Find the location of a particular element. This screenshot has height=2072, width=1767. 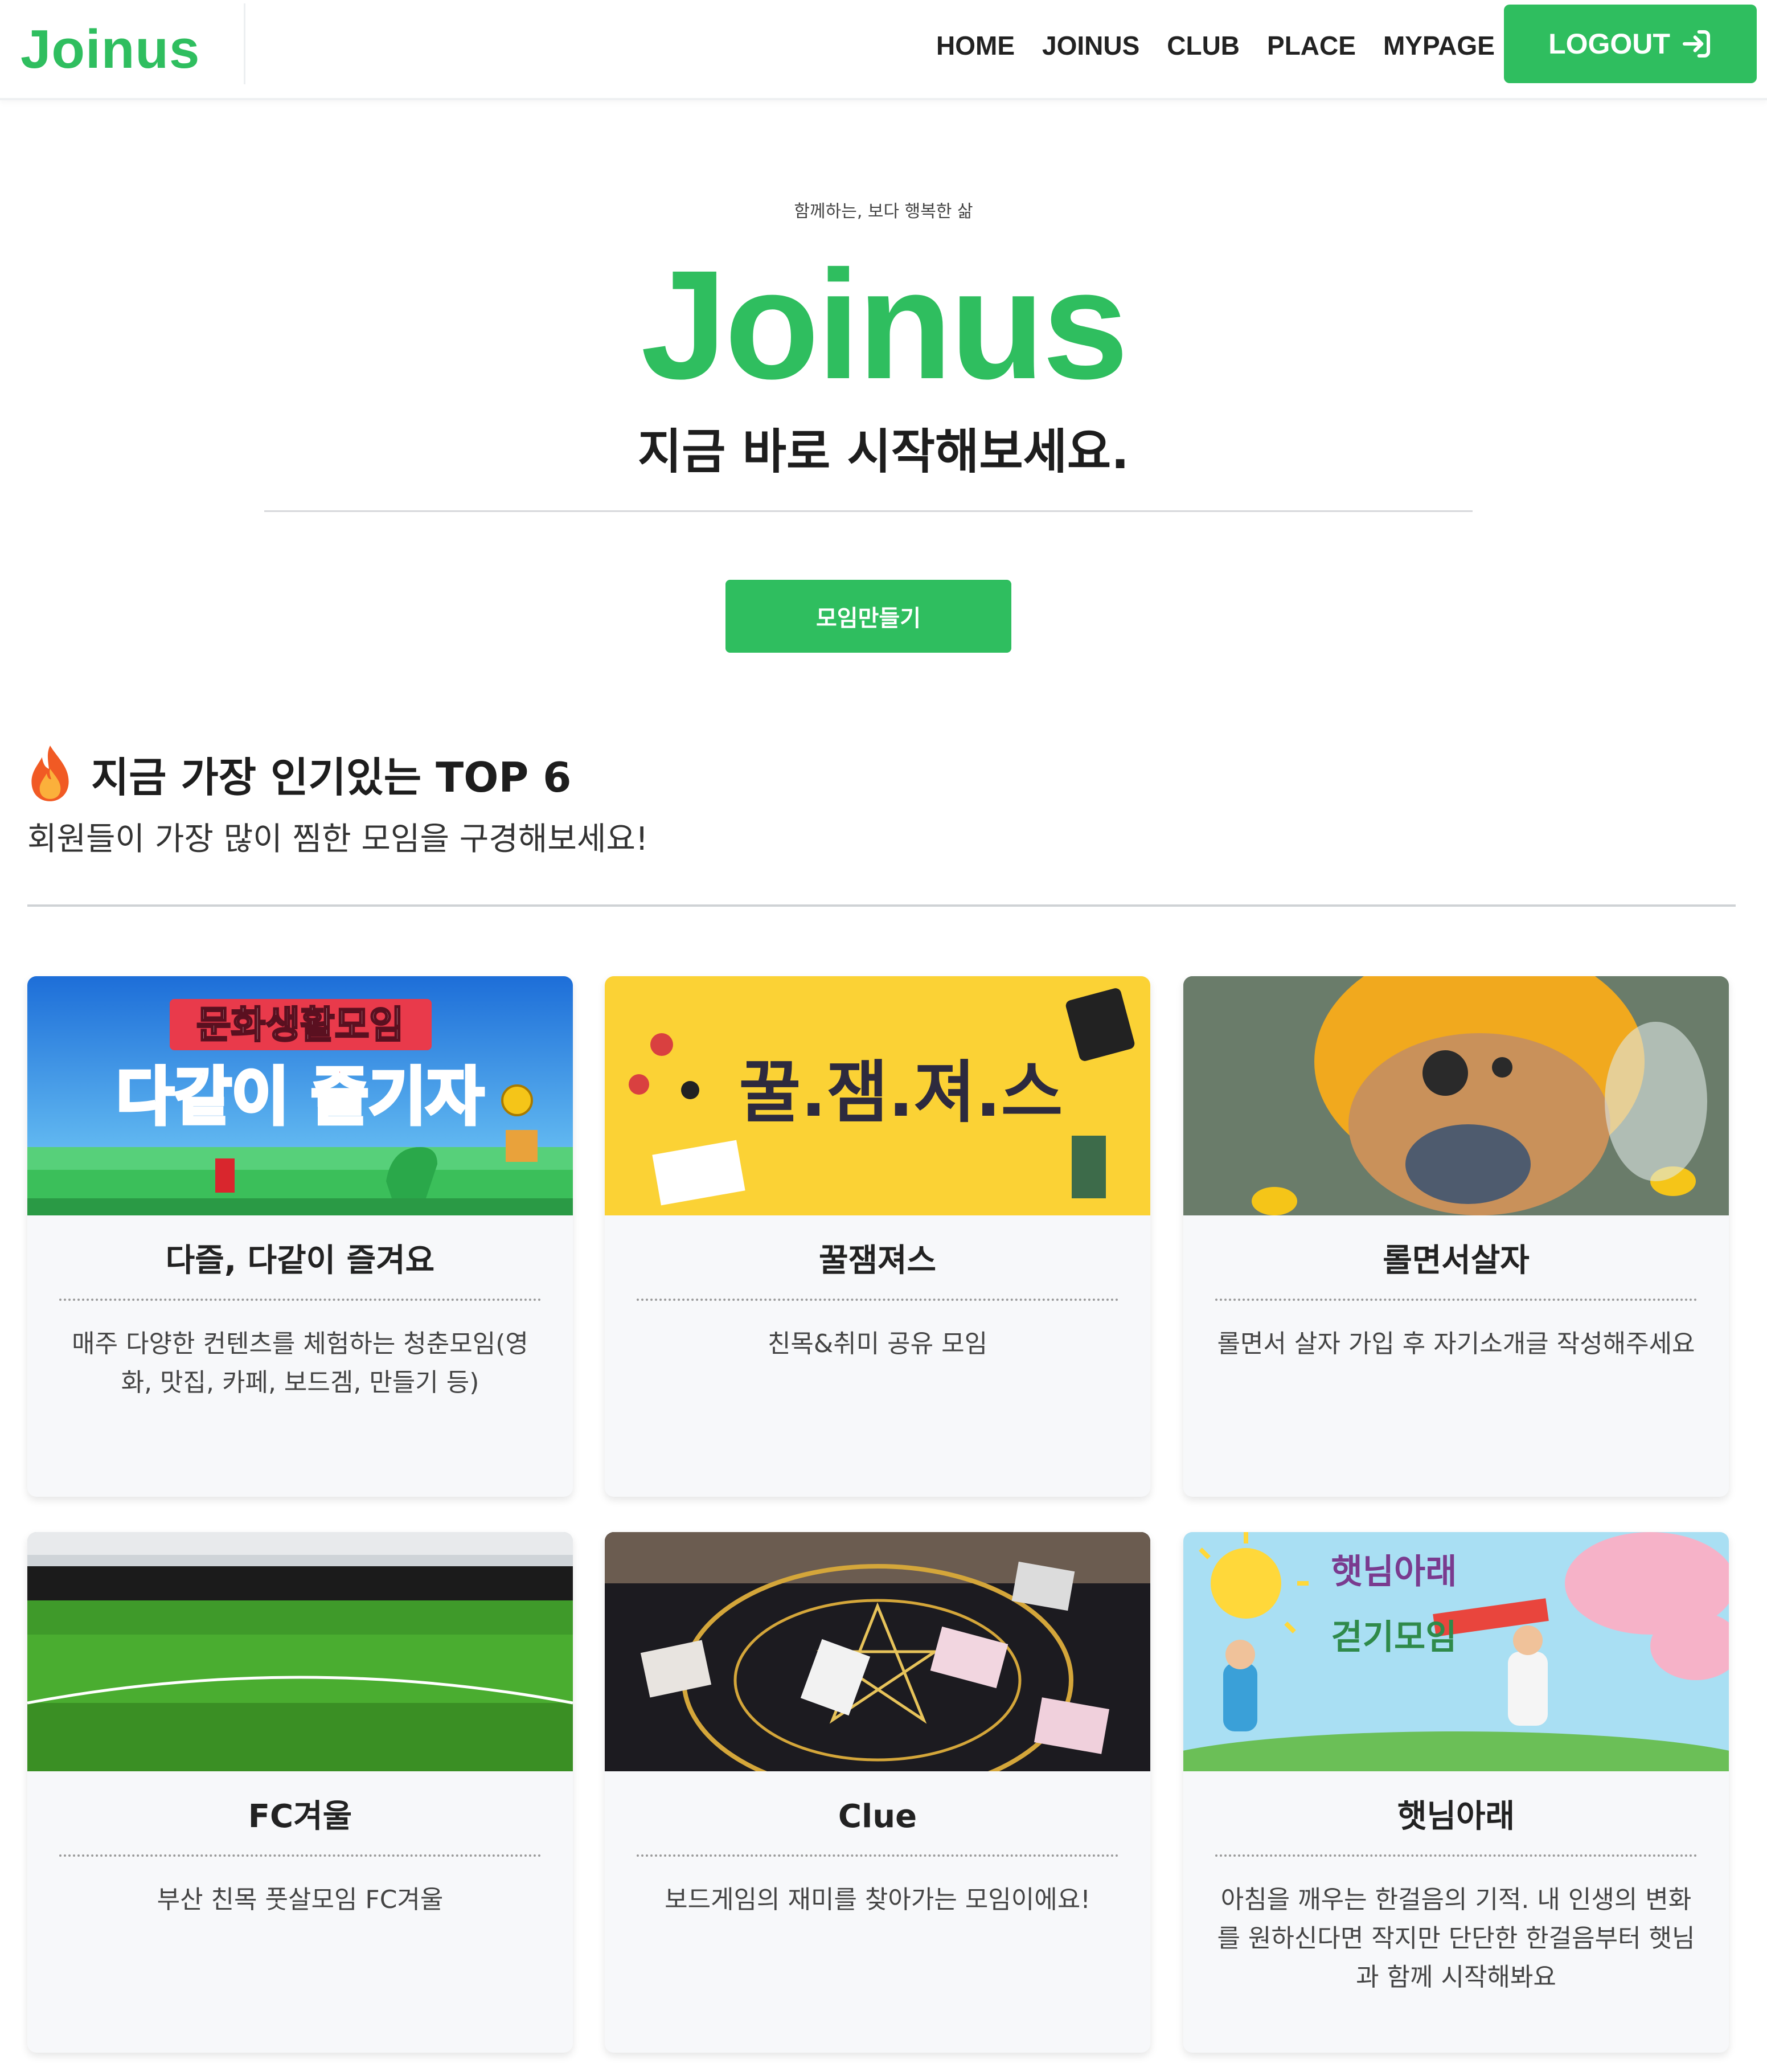

nav-joinus: JOINUS is located at coordinates (1090, 45).